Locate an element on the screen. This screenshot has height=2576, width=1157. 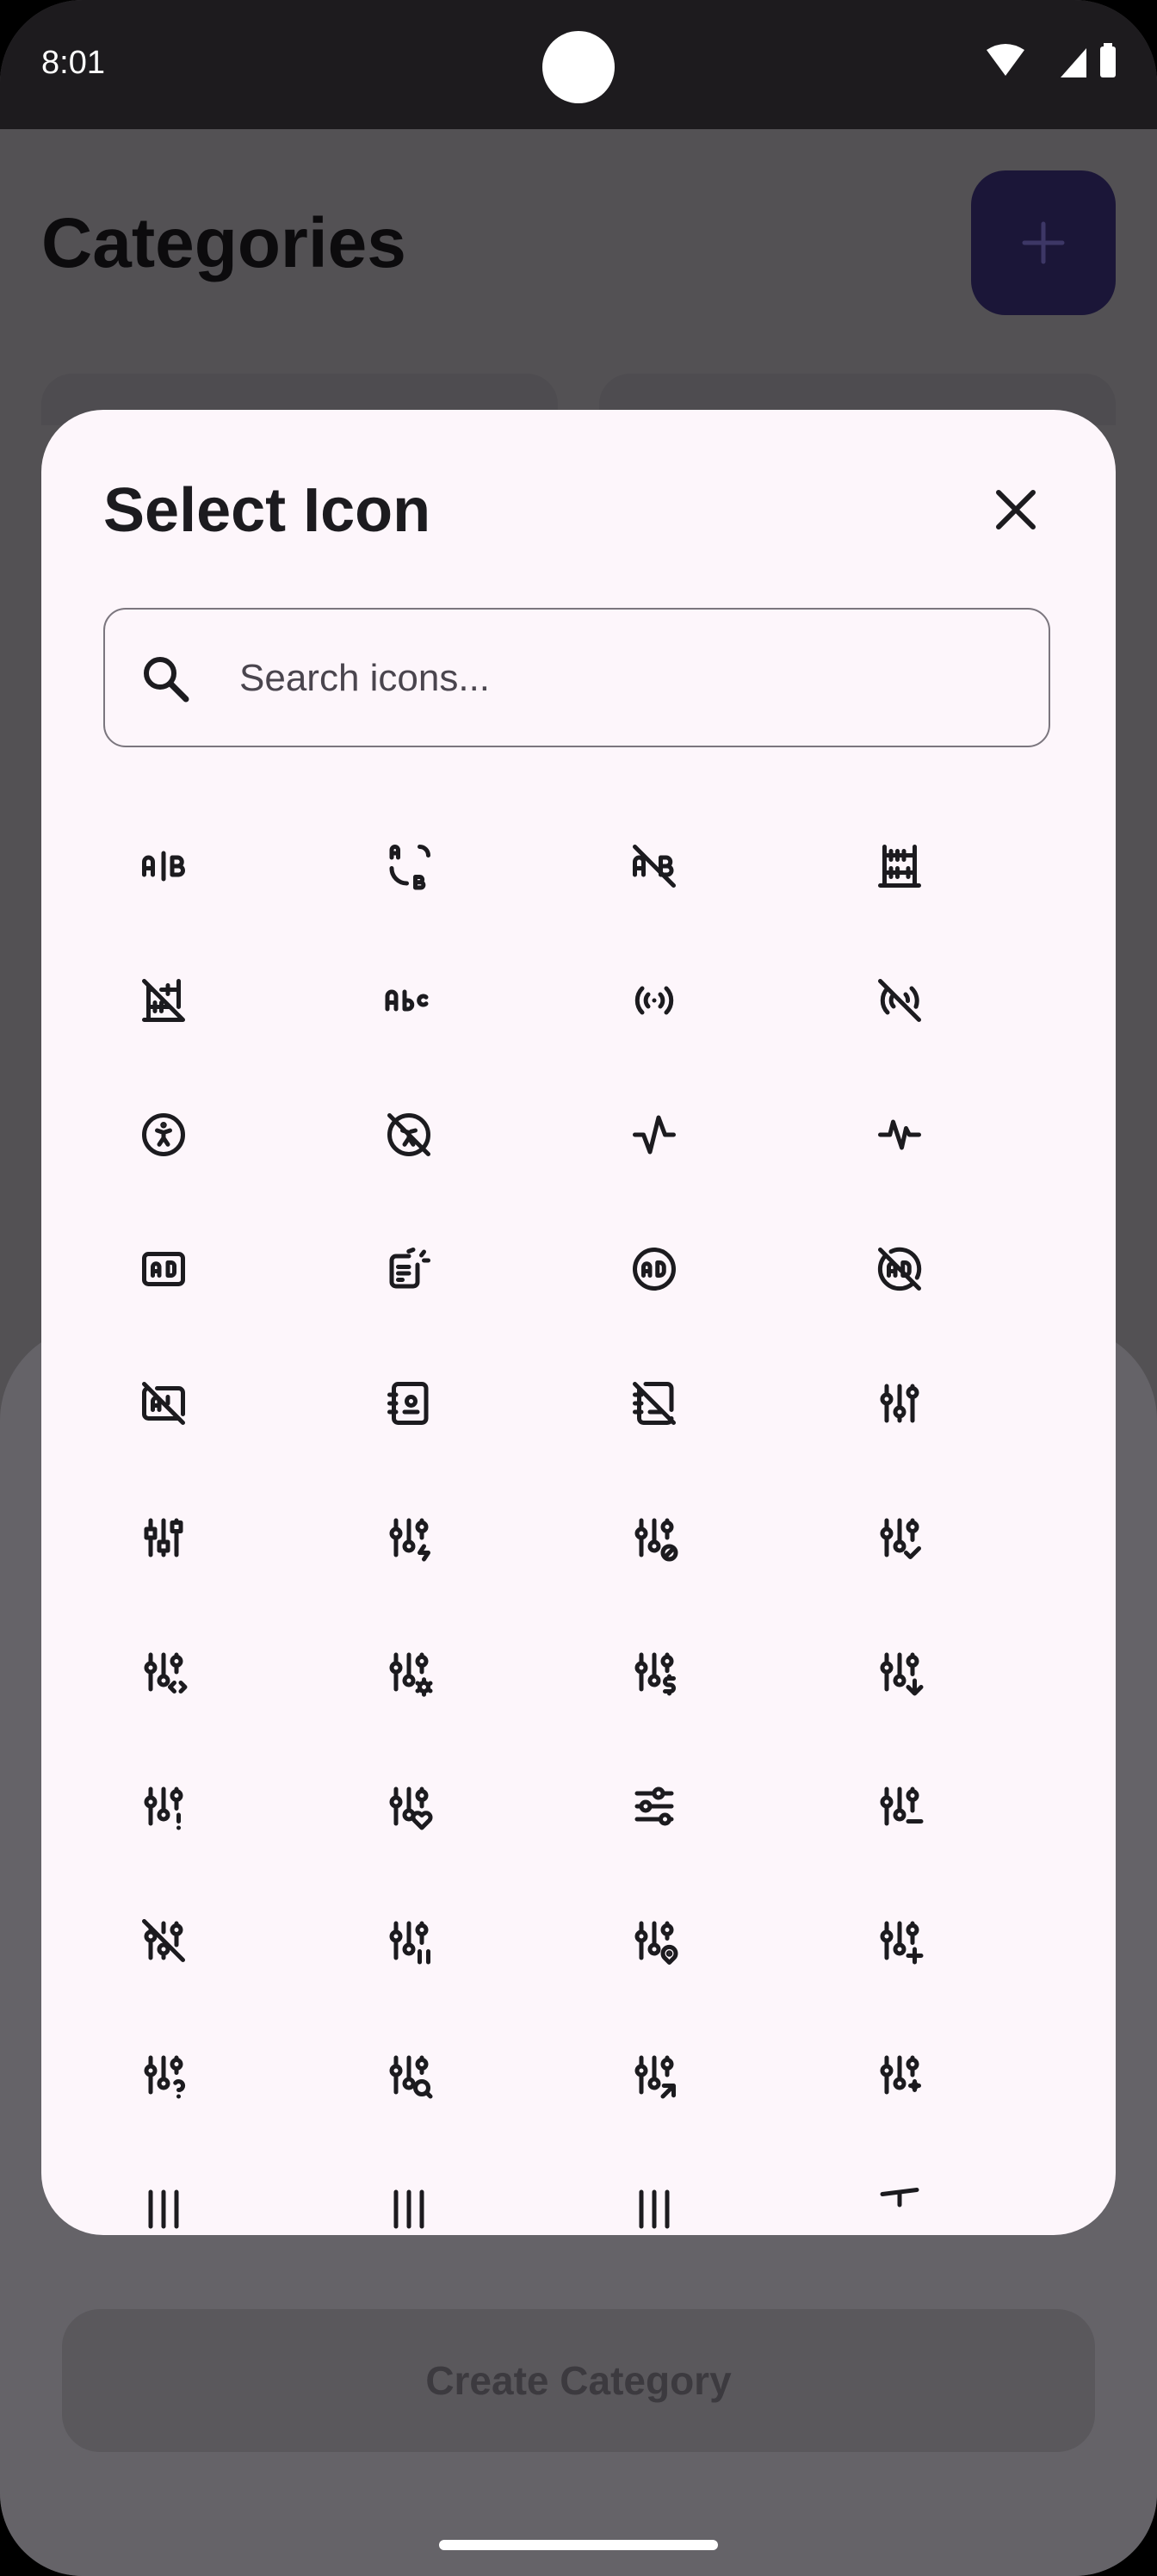
adjustments-heart-icon is located at coordinates (411, 1808).